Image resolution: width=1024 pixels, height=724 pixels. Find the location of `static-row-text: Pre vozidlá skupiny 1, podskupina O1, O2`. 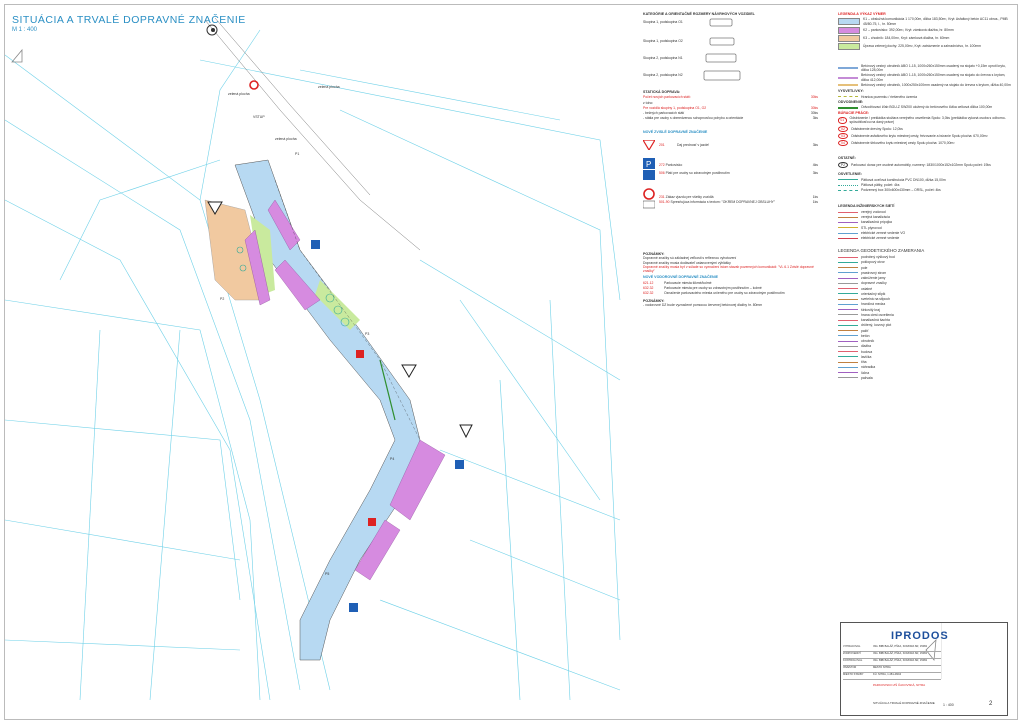

static-row-text: Pre vozidlá skupiny 1, podskupina O1, O2 is located at coordinates (675, 107).